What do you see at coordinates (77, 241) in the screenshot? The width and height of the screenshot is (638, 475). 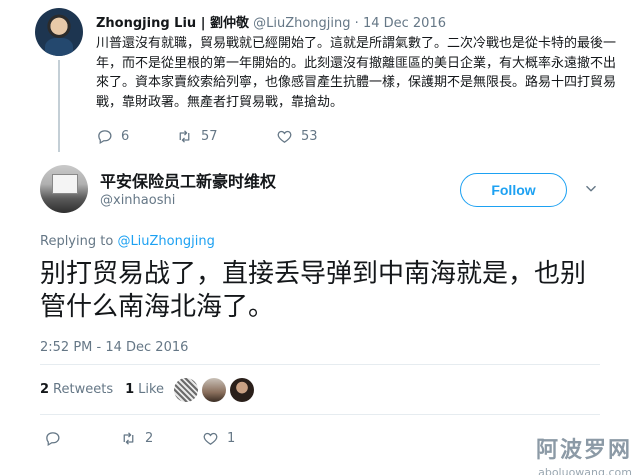 I see `replying-to-prefix: Replying to` at bounding box center [77, 241].